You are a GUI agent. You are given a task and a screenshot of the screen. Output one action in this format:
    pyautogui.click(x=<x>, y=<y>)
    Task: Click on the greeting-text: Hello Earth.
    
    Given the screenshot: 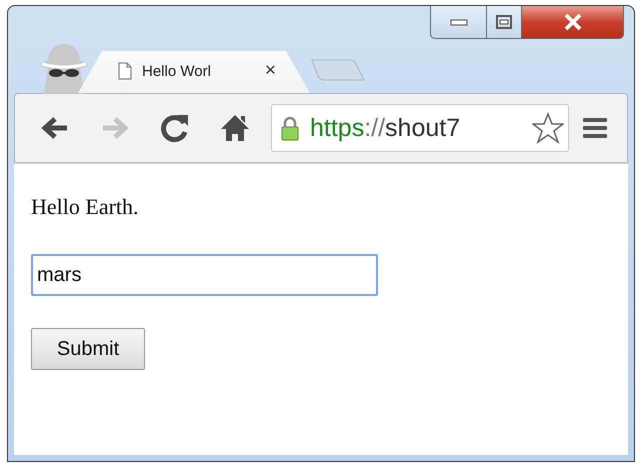 What is the action you would take?
    pyautogui.click(x=85, y=207)
    